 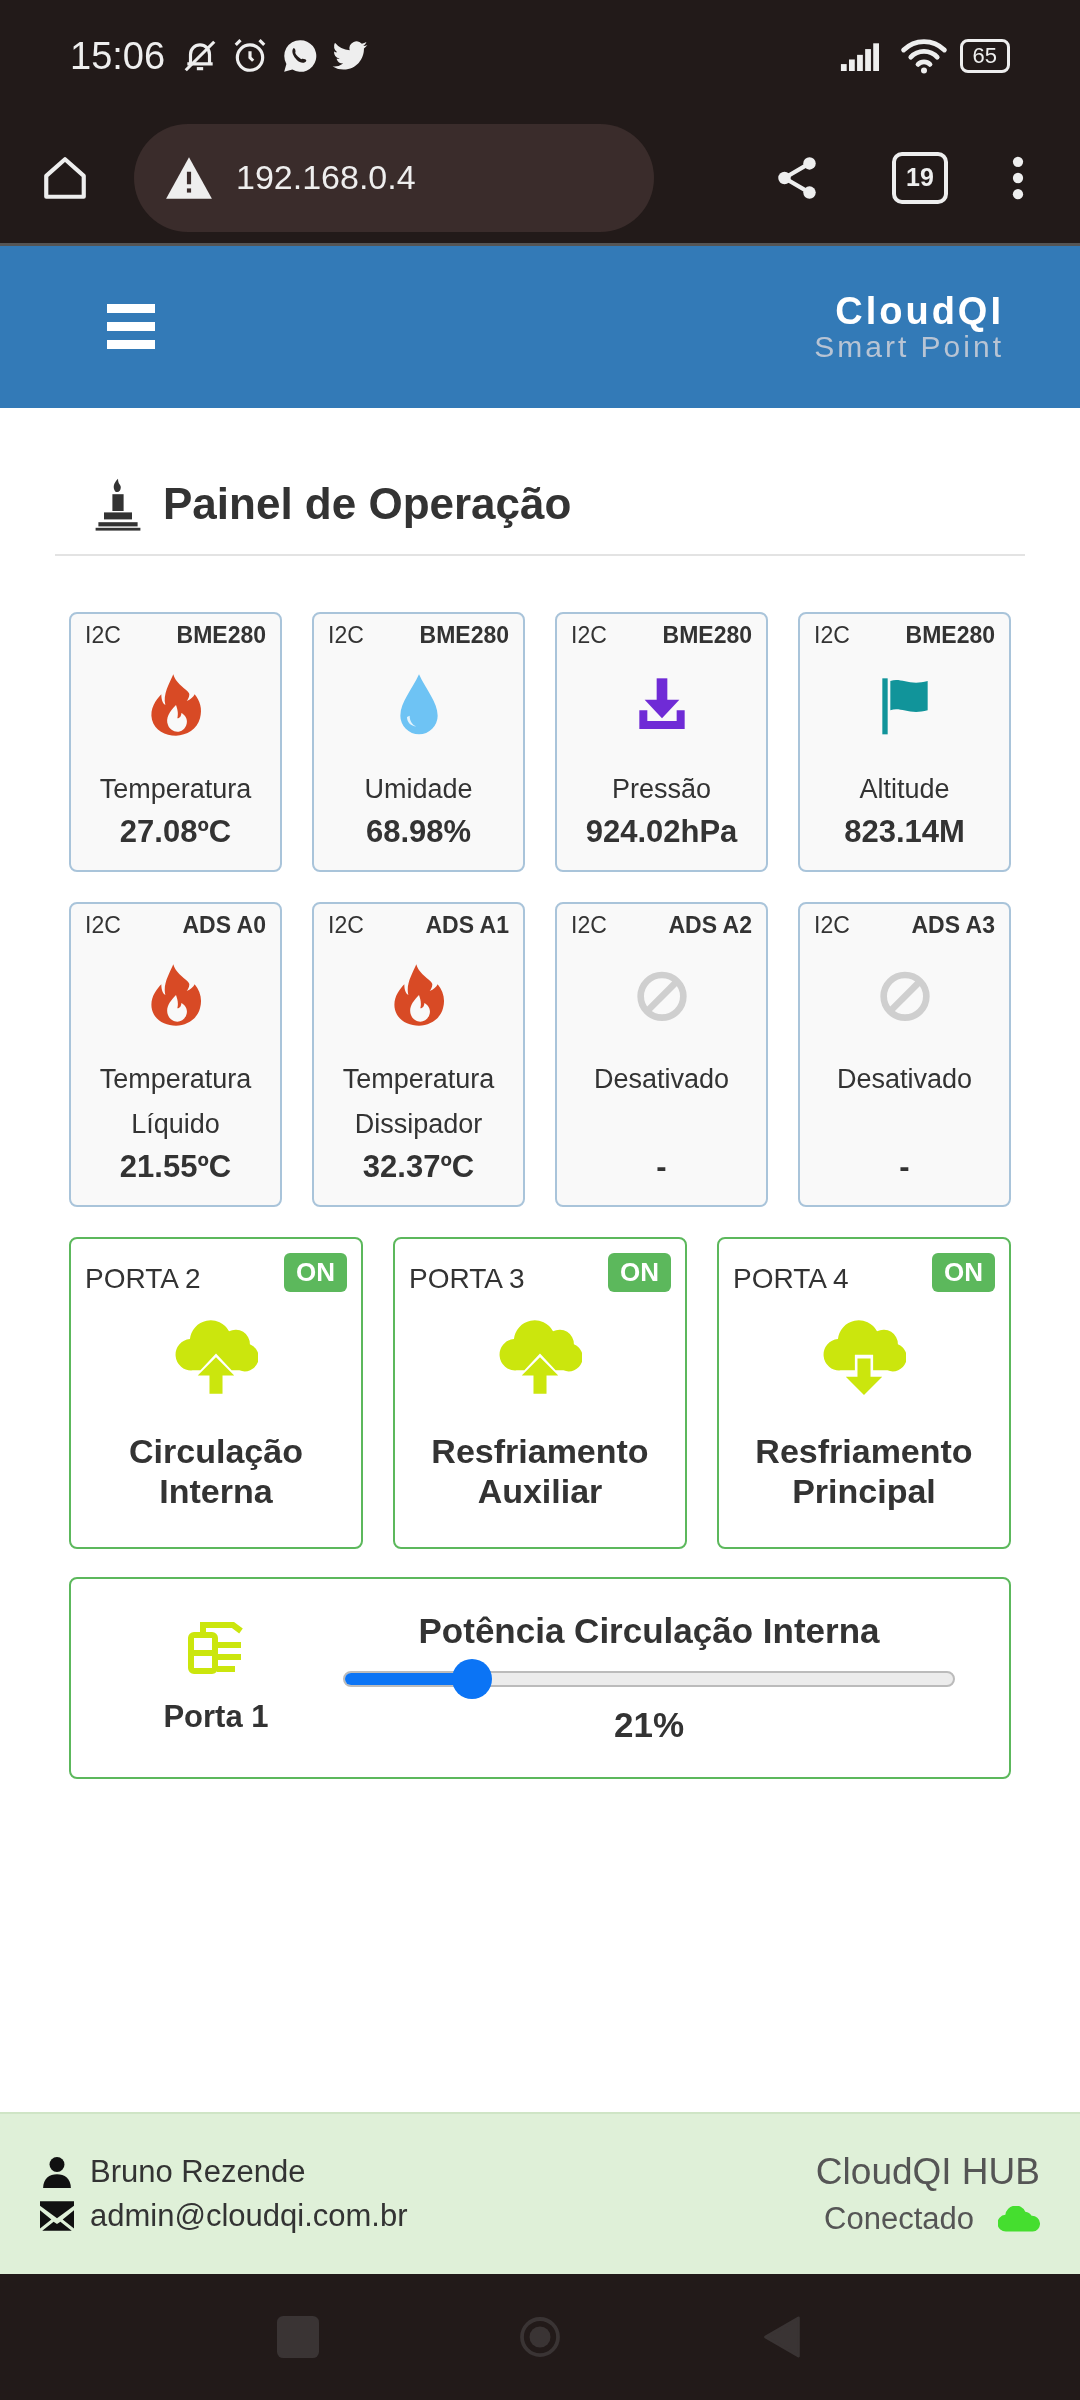 What do you see at coordinates (418, 1167) in the screenshot?
I see `sensor-value: 32.37ºC` at bounding box center [418, 1167].